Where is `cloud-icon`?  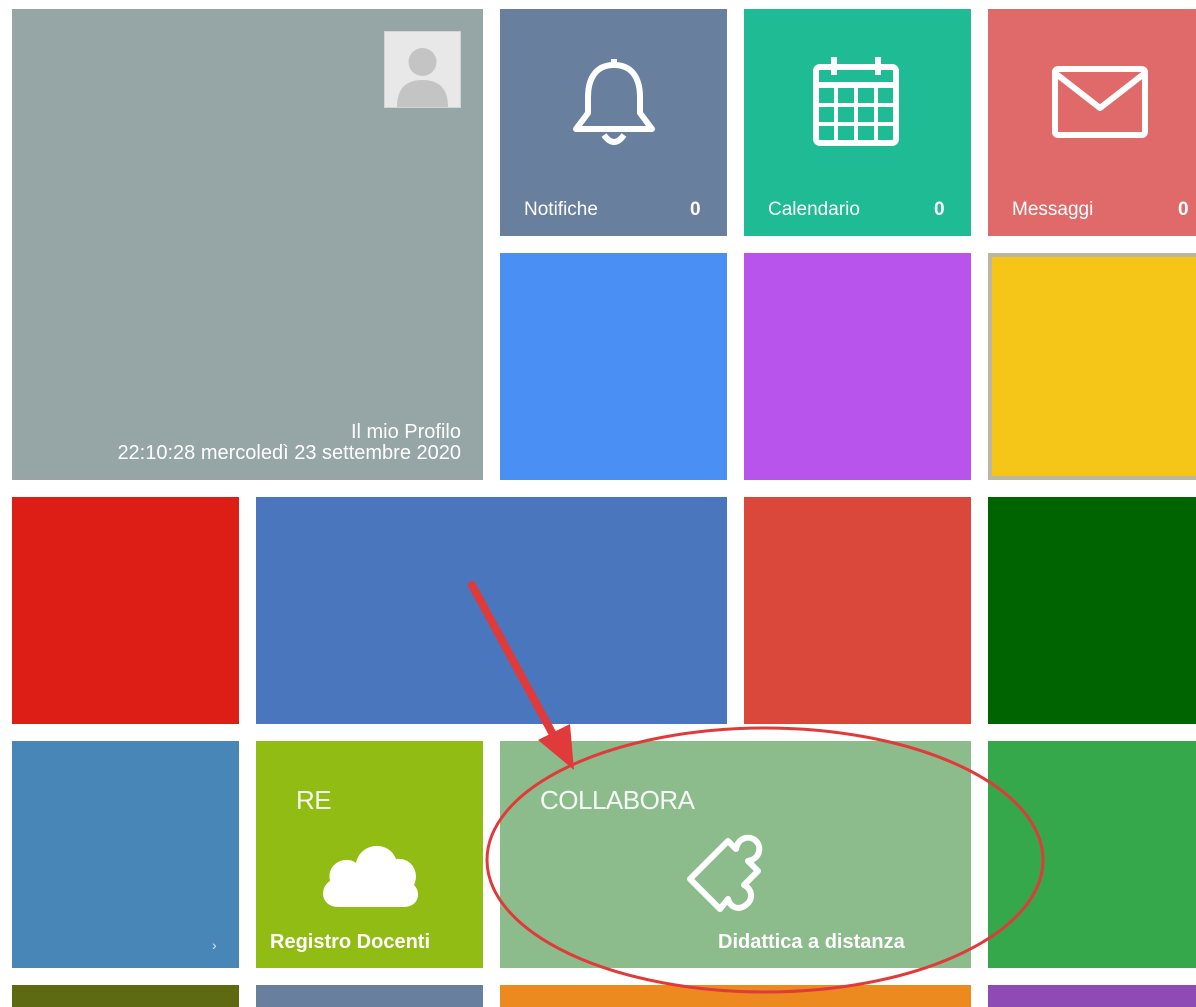 cloud-icon is located at coordinates (369, 872).